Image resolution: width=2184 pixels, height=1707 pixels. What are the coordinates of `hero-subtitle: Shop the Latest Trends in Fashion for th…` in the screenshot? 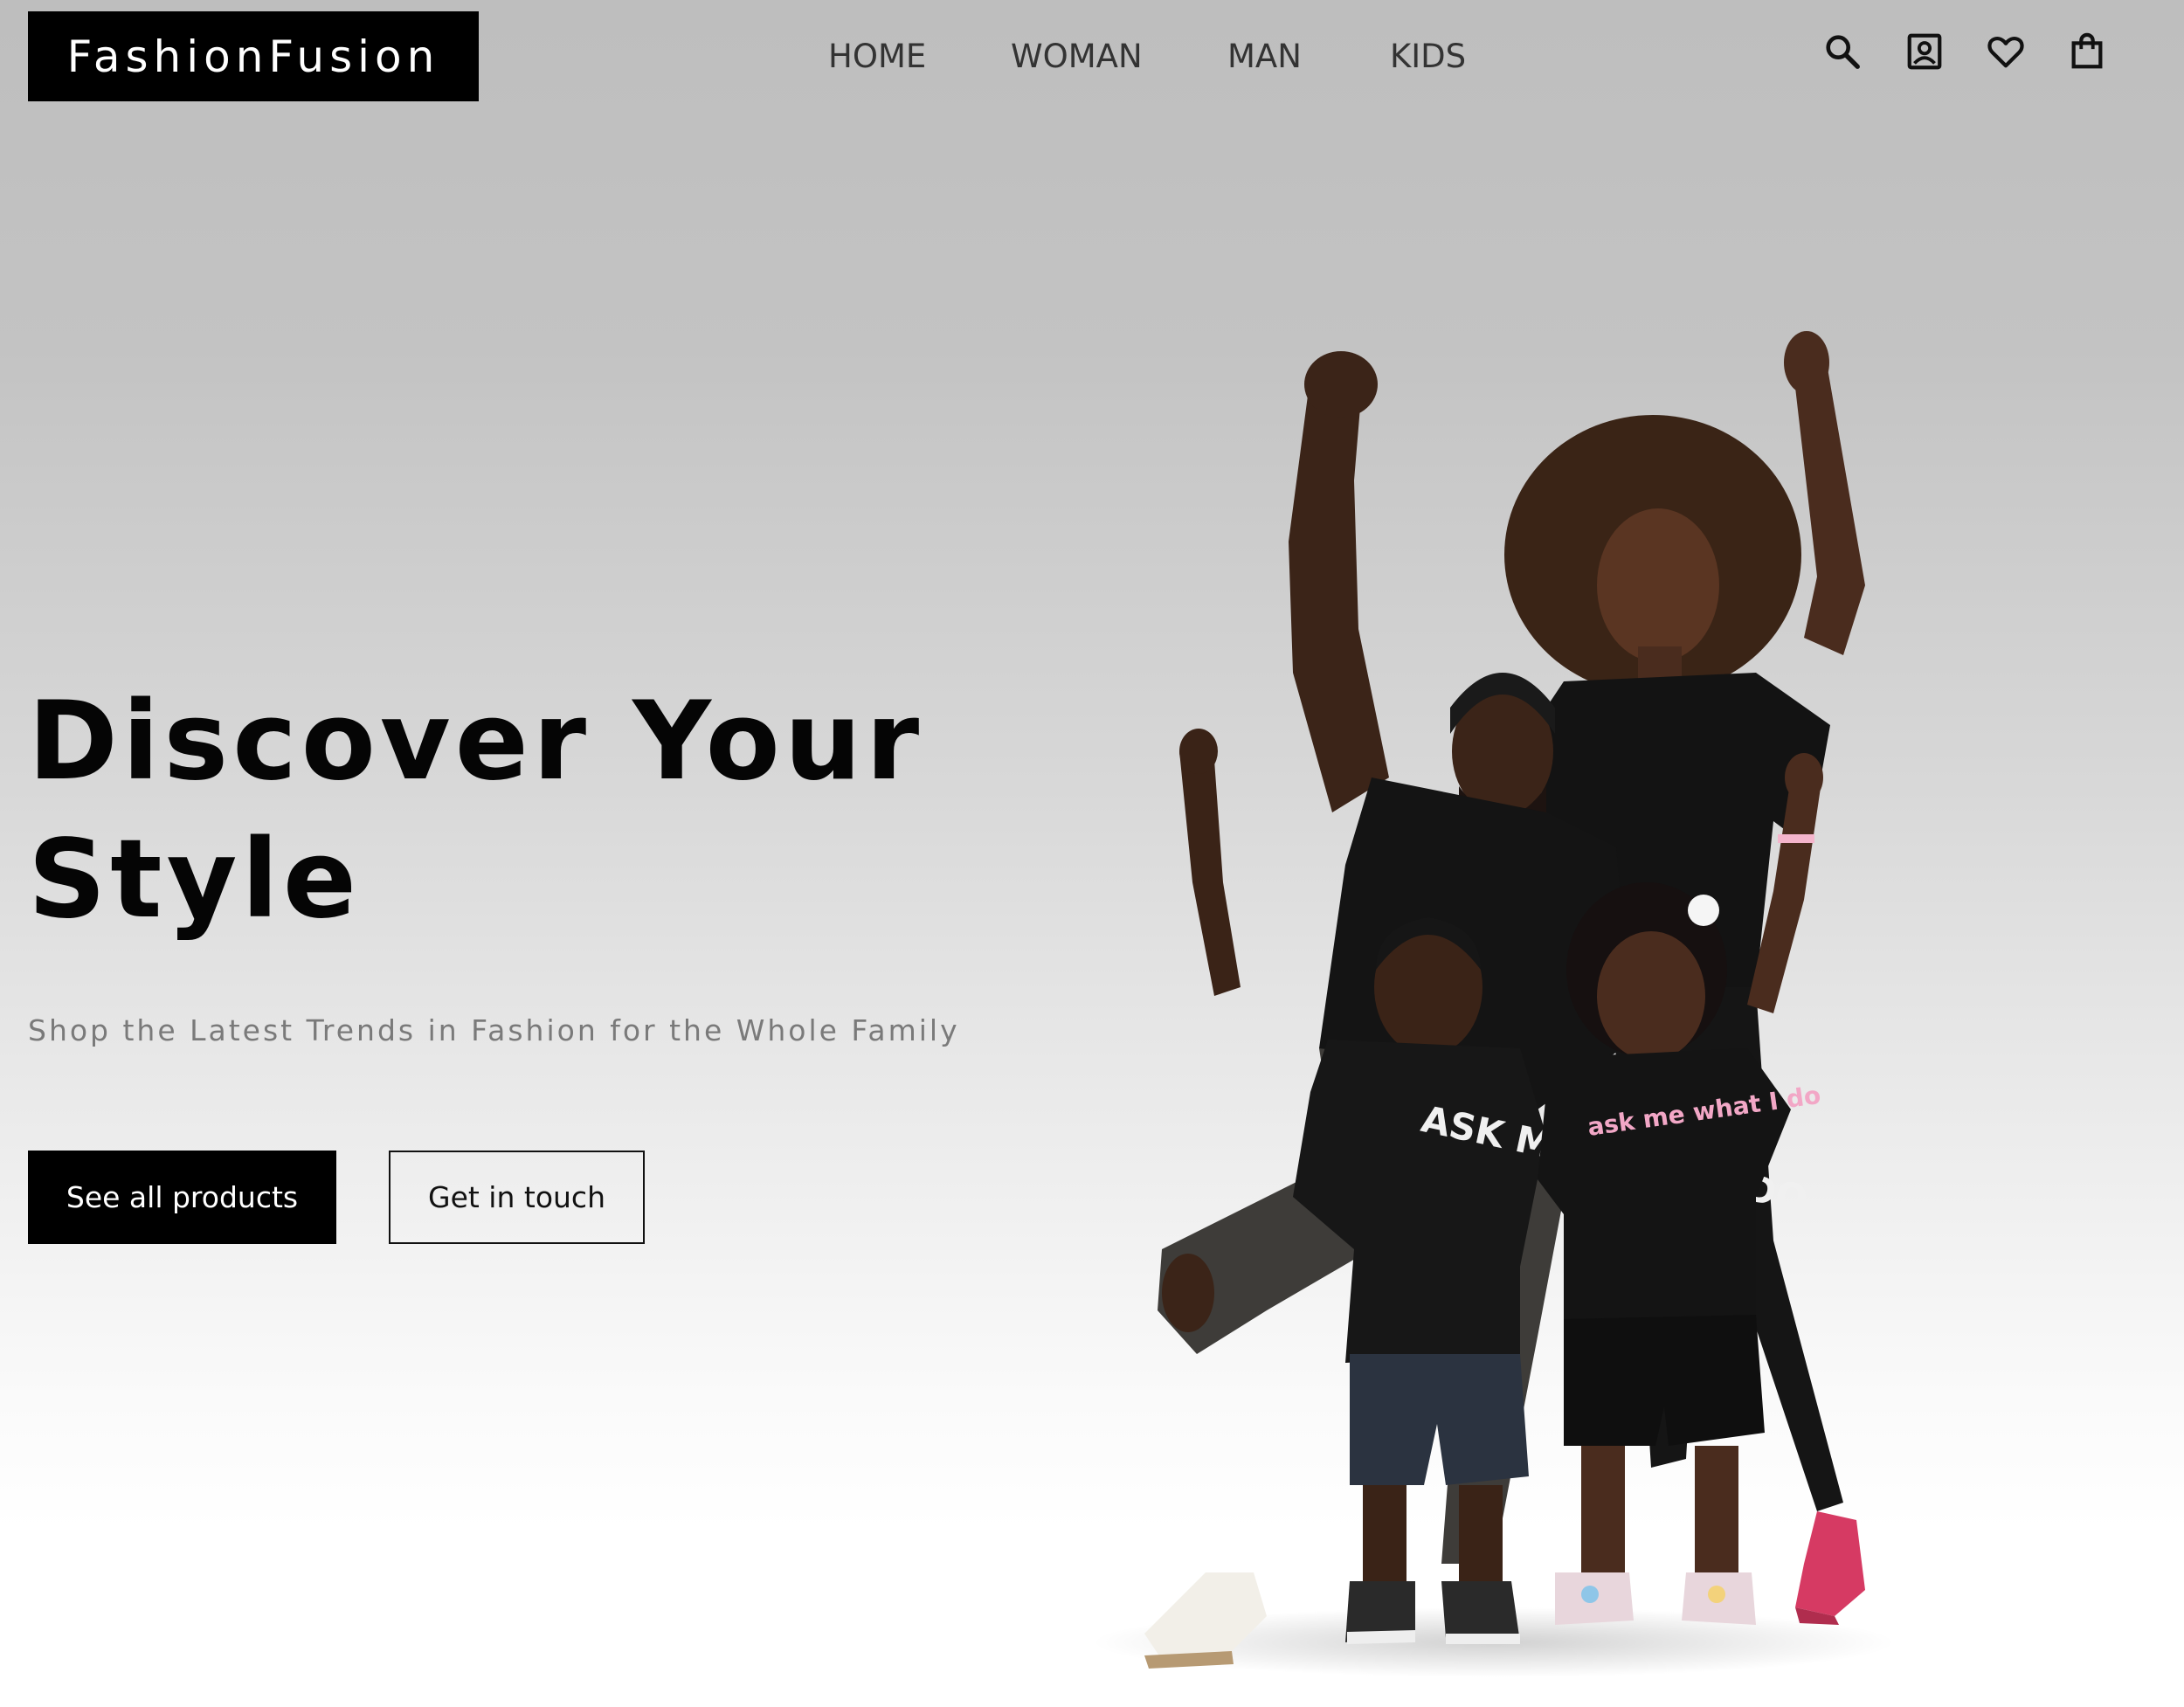 It's located at (494, 1030).